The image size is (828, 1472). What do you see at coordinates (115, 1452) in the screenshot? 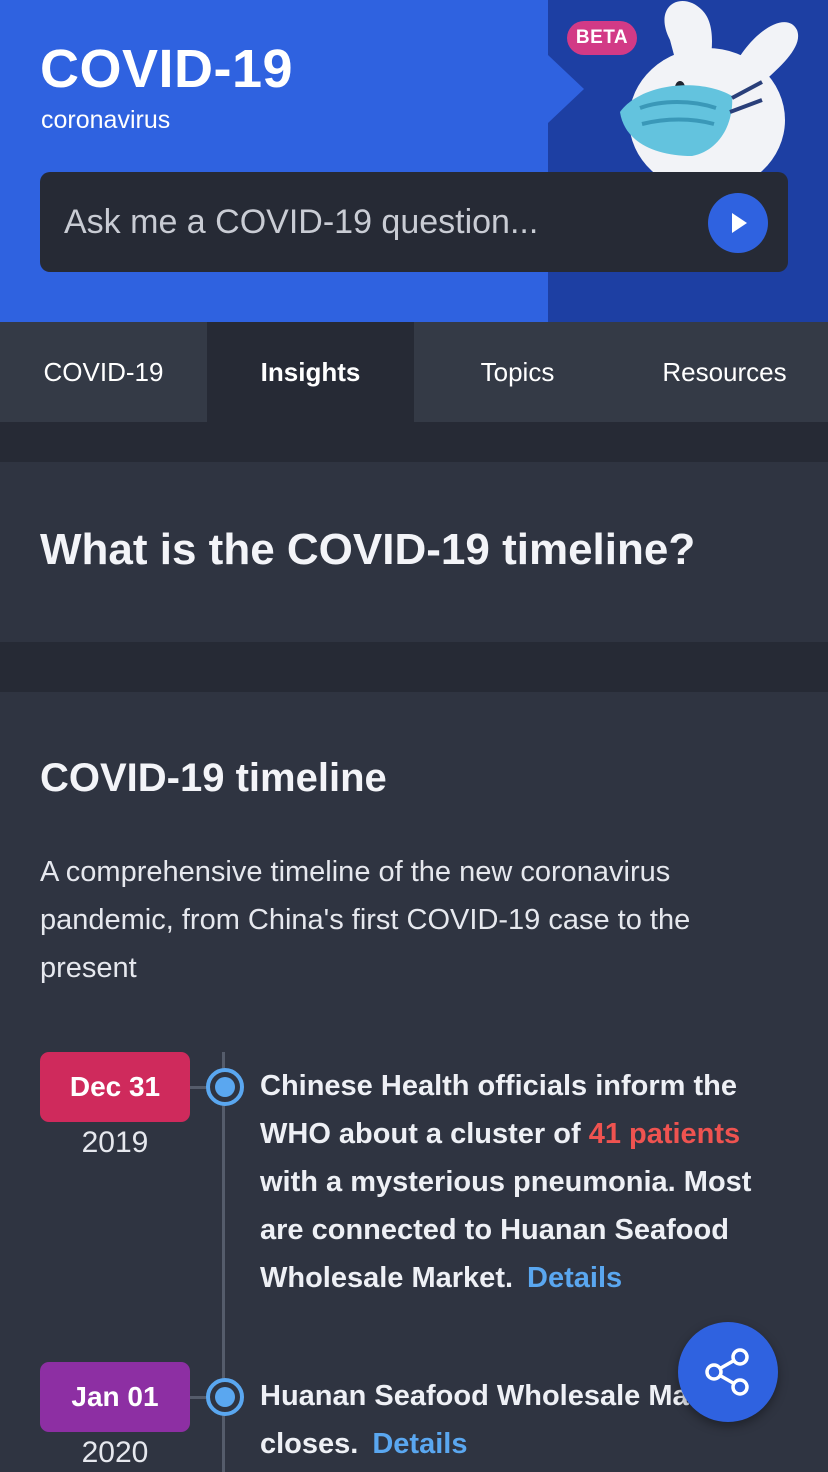
I see `event-year: 2020` at bounding box center [115, 1452].